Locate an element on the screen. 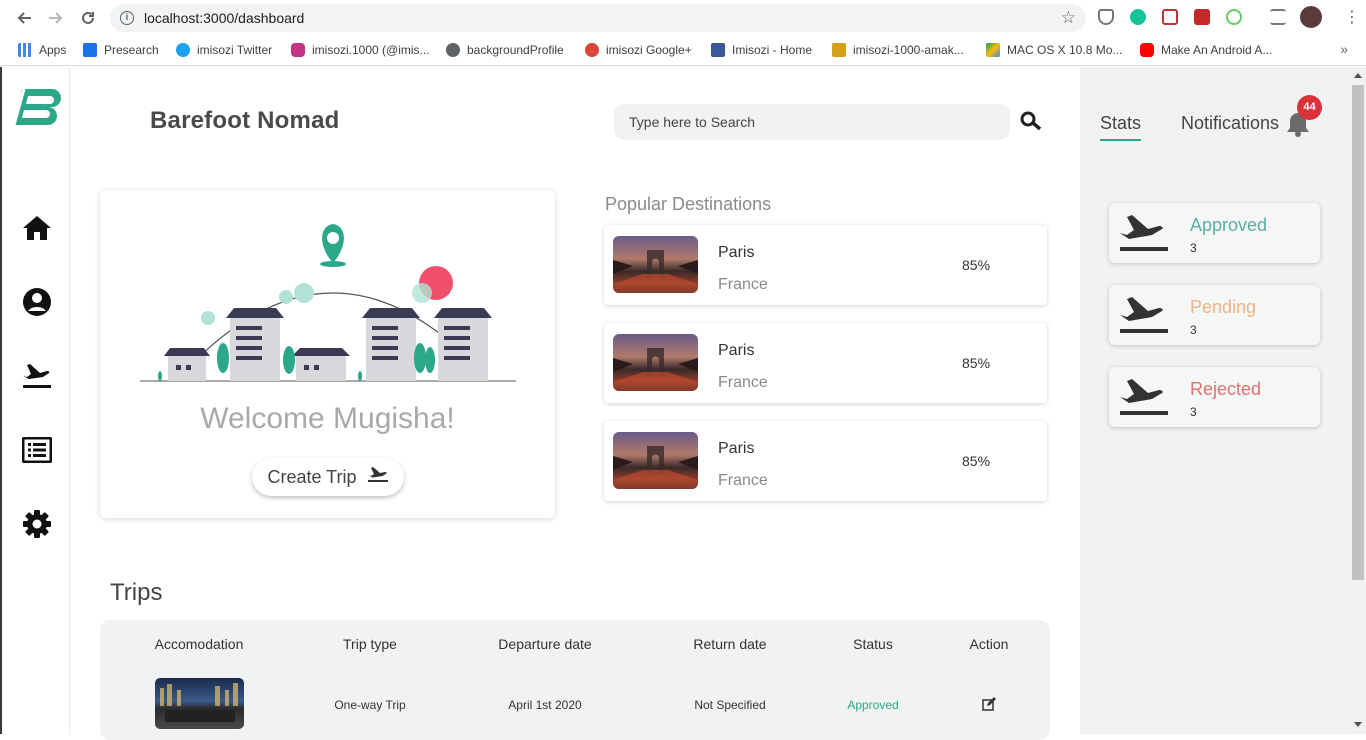  scroll-thumb is located at coordinates (1358, 332).